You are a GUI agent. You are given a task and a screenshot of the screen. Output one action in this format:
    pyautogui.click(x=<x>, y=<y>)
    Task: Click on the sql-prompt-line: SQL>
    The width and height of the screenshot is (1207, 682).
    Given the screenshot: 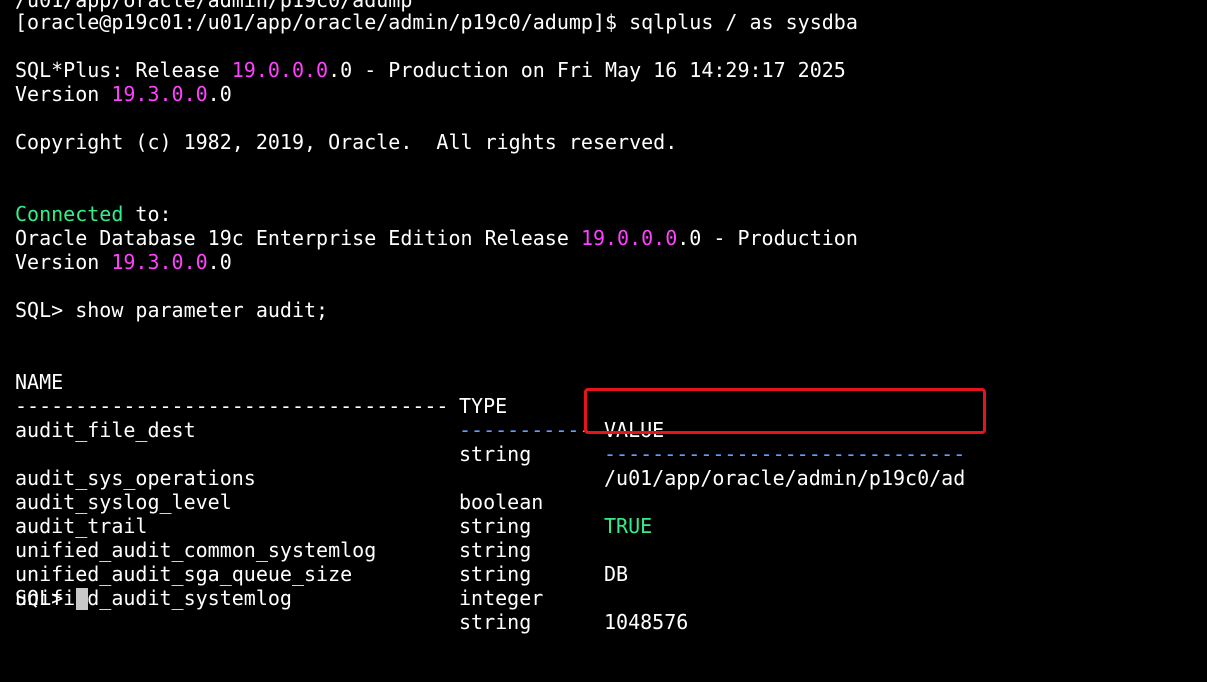 What is the action you would take?
    pyautogui.click(x=52, y=598)
    